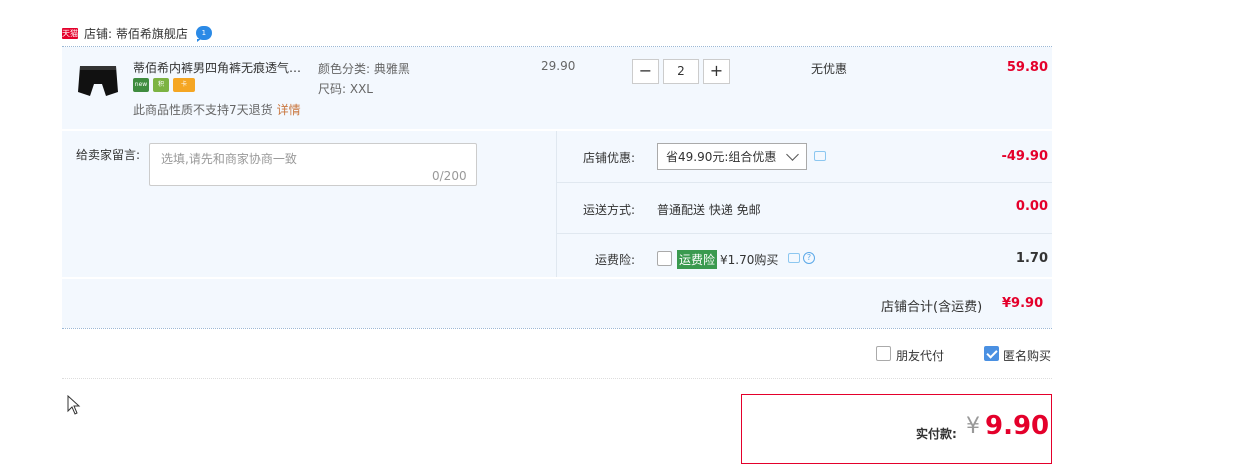  Describe the element at coordinates (932, 307) in the screenshot. I see `store-total-label: 店铺合计(含运费)` at that location.